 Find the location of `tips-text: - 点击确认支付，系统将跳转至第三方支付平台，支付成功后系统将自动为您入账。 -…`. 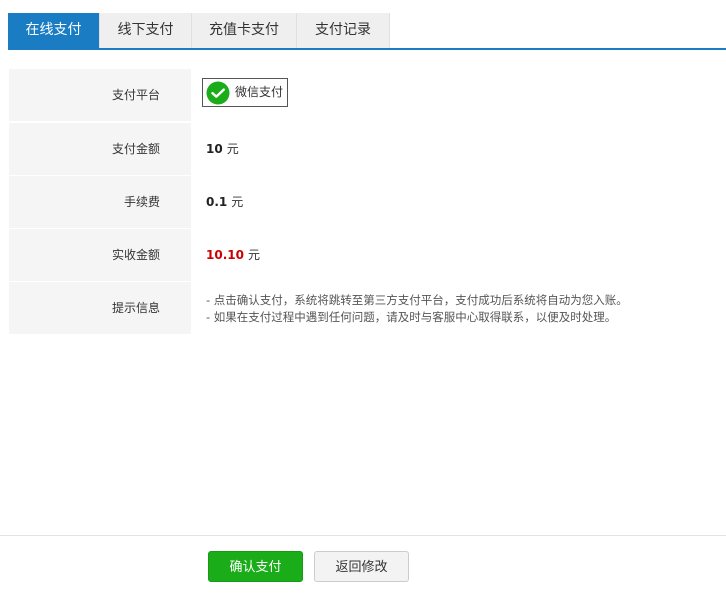

tips-text: - 点击确认支付，系统将跳转至第三方支付平台，支付成功后系统将自动为您入账。 -… is located at coordinates (417, 309).